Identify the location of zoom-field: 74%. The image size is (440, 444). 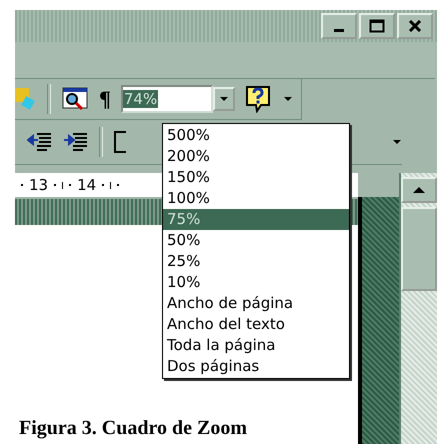
(166, 99).